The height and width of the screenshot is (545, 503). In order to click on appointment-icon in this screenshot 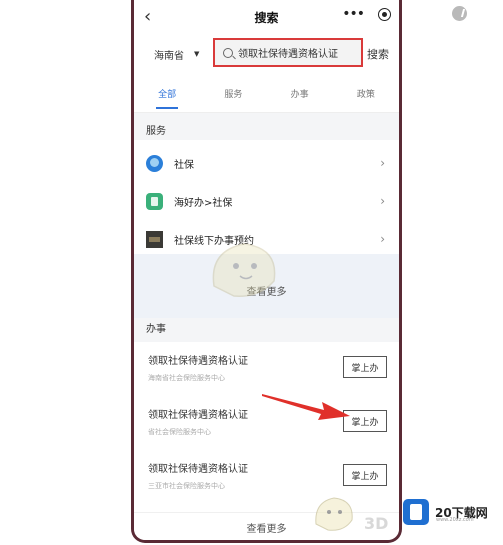, I will do `click(154, 239)`.